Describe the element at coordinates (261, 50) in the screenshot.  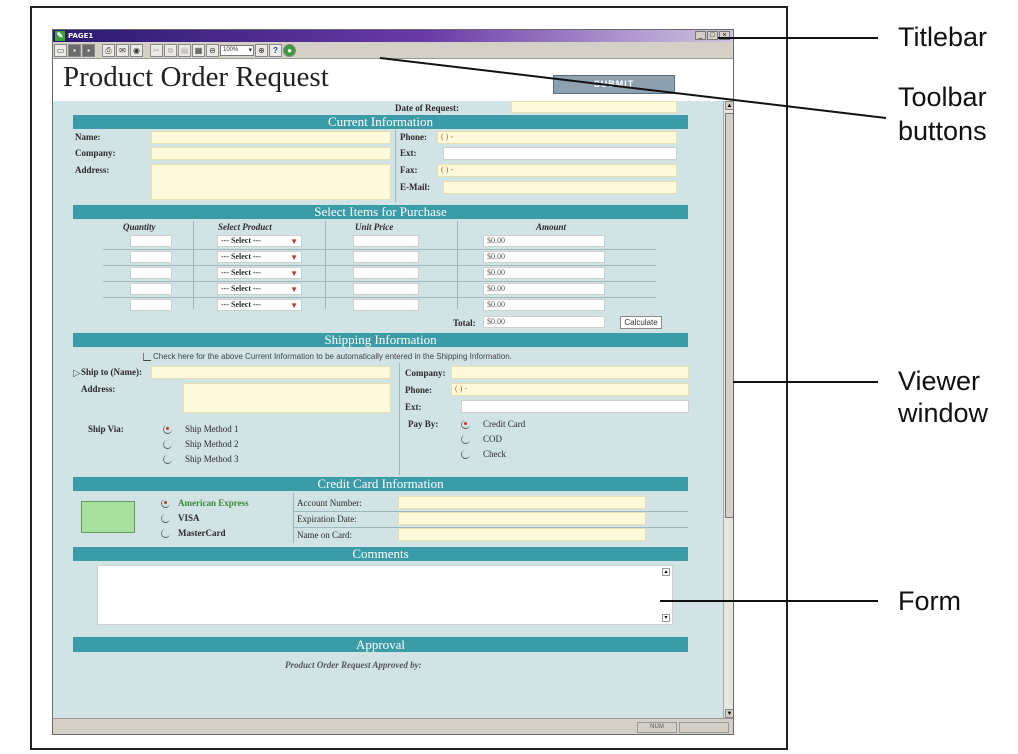
I see `zoom-in-icon: ⊕` at that location.